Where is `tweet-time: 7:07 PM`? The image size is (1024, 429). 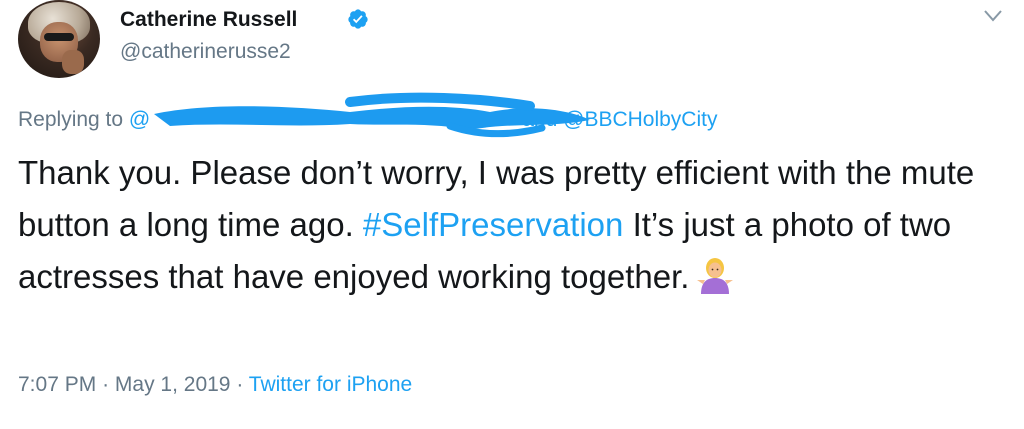
tweet-time: 7:07 PM is located at coordinates (57, 384).